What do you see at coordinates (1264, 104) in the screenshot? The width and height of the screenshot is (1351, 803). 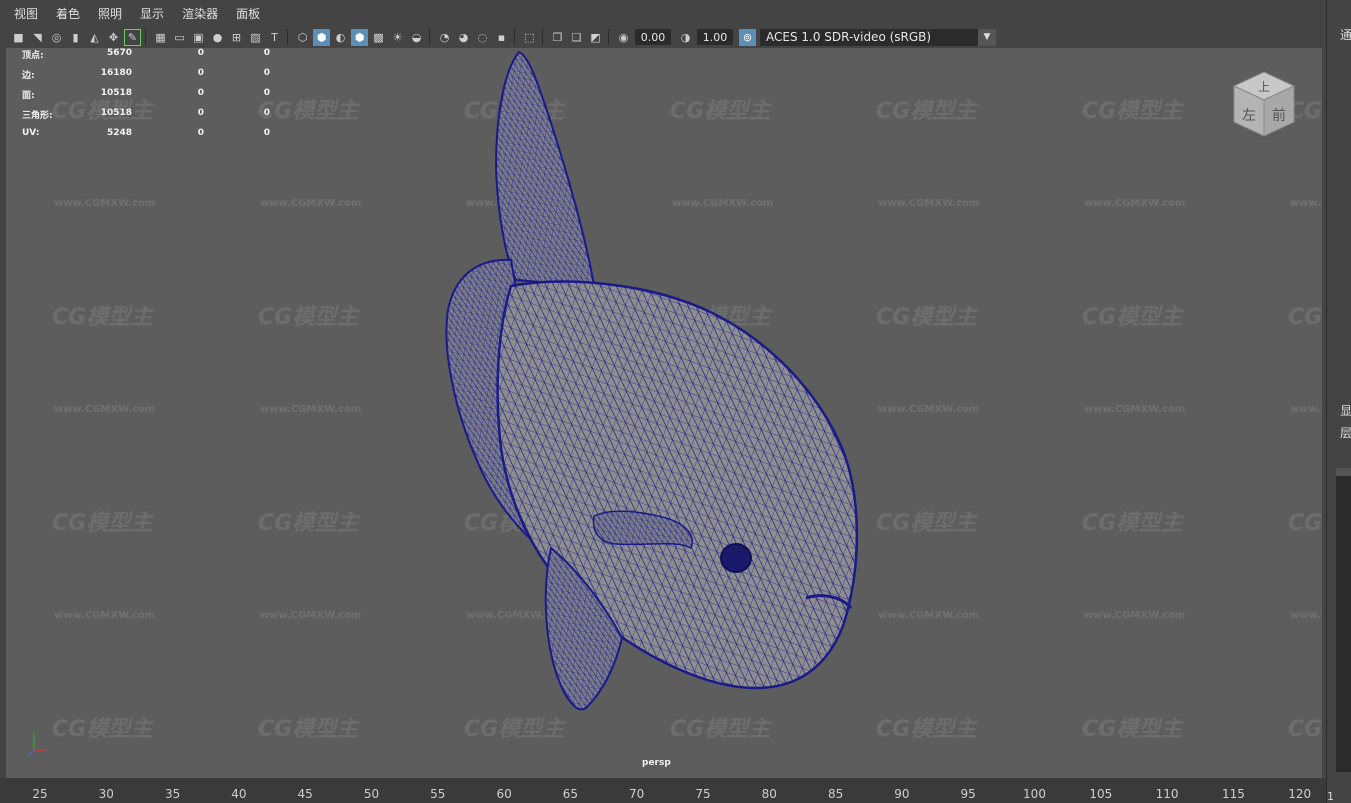 I see `view-cube: 上 左 前` at bounding box center [1264, 104].